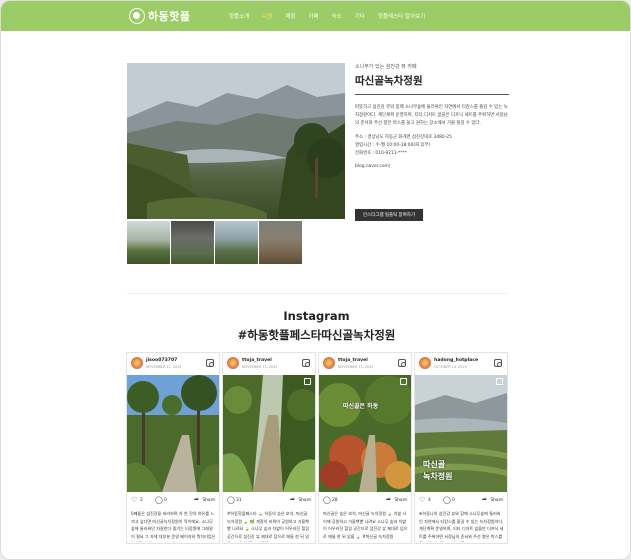 The height and width of the screenshot is (560, 631). What do you see at coordinates (360, 16) in the screenshot?
I see `menu-item-etc: 기타` at bounding box center [360, 16].